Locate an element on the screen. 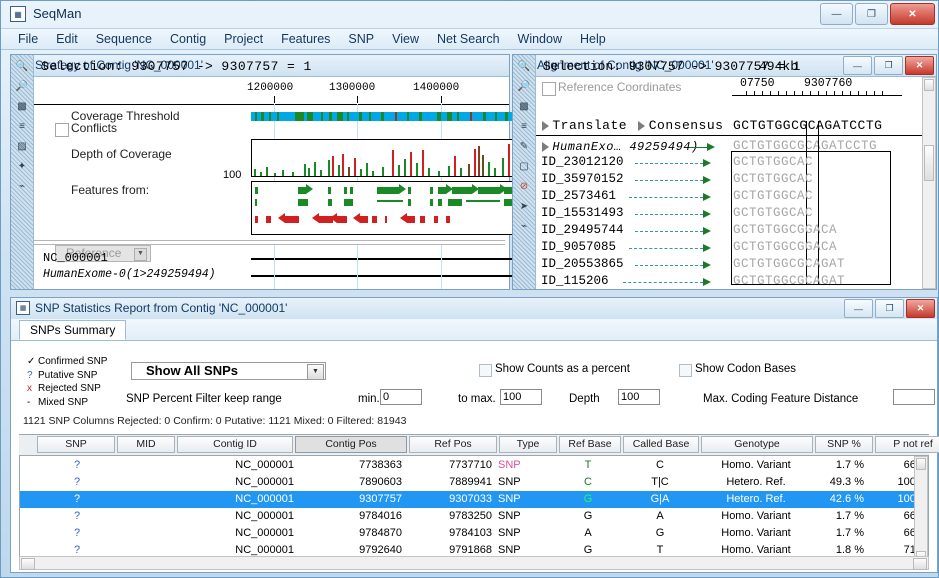 This screenshot has width=939, height=578. list-item: ID_23012120 GCTGTGGCAC is located at coordinates (736, 163).